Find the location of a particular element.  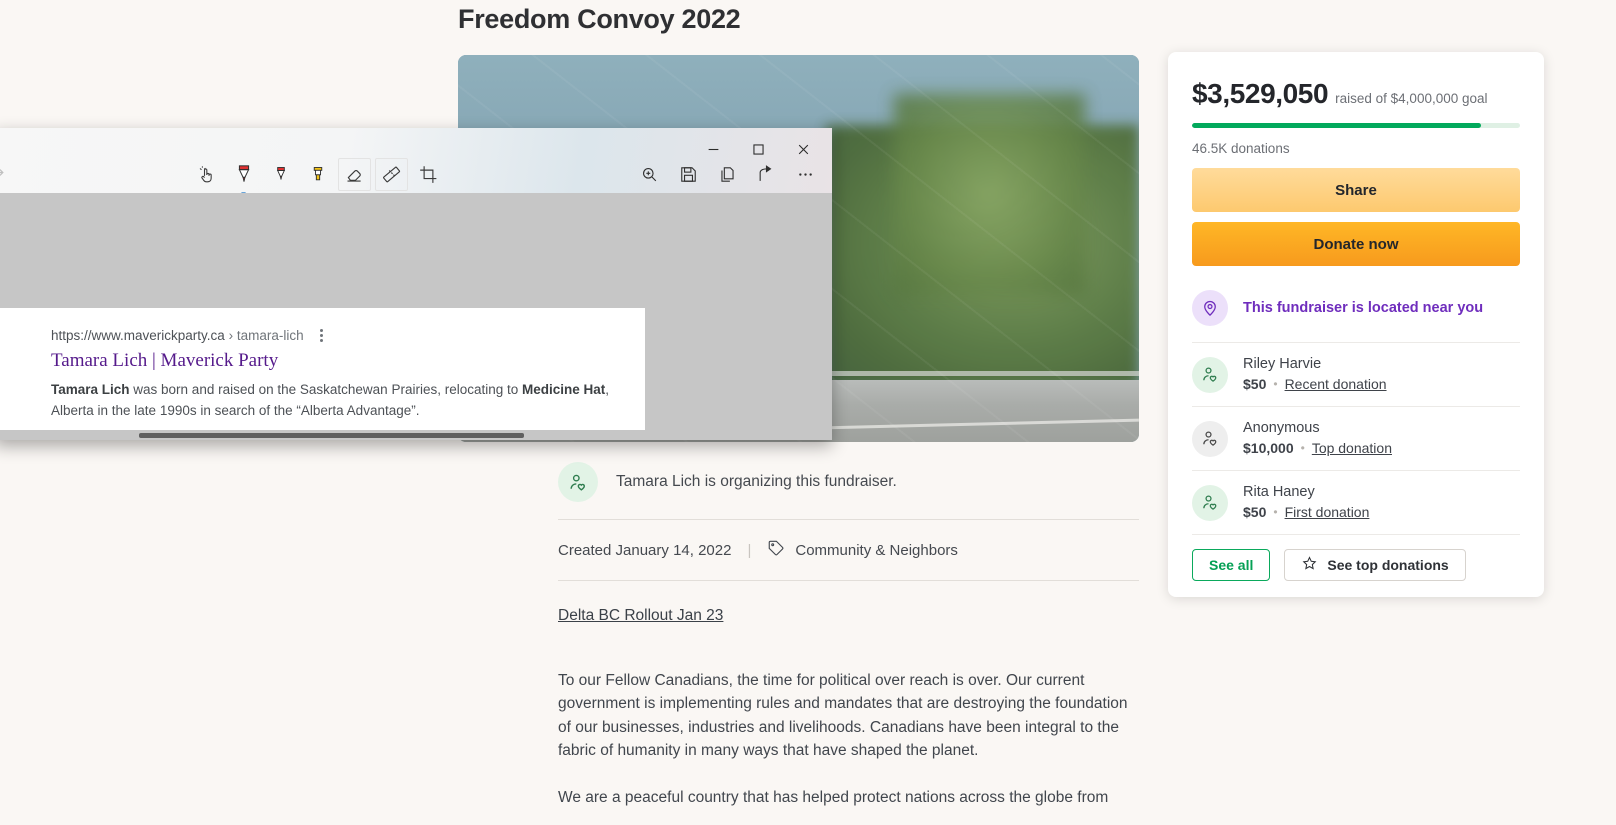

crop-icon is located at coordinates (428, 174).